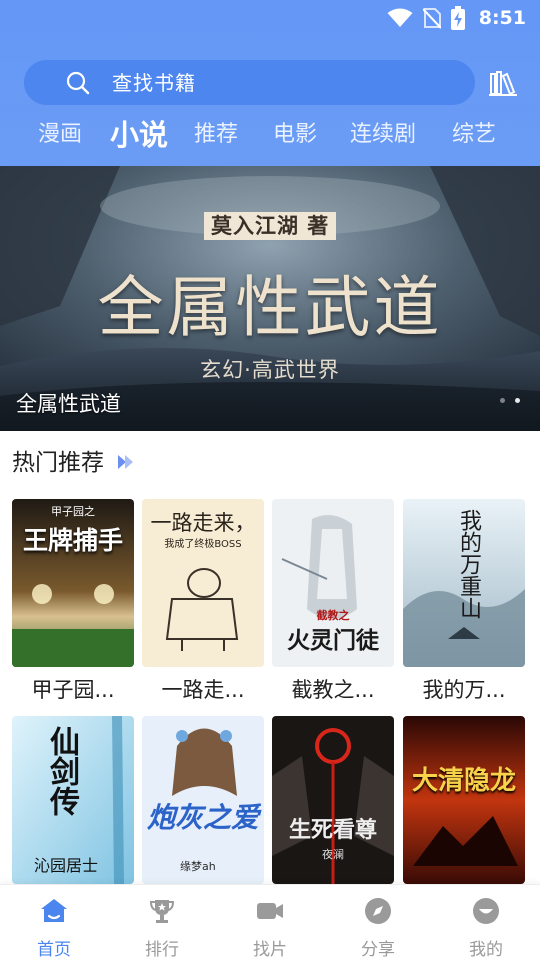 The height and width of the screenshot is (960, 540). I want to click on bottom-navigation: 首页 排行 找片 分享 我的, so click(270, 922).